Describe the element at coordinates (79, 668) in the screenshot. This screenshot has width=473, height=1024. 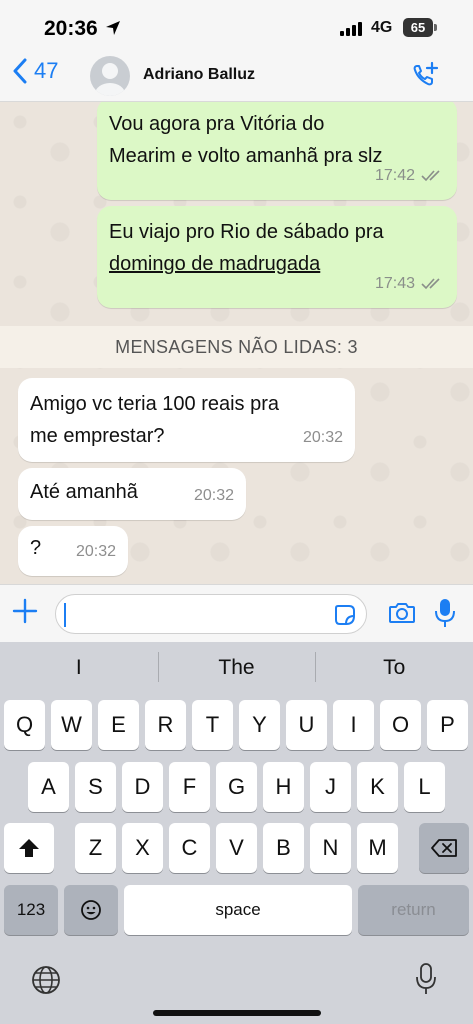
I see `suggestion-item: I` at that location.